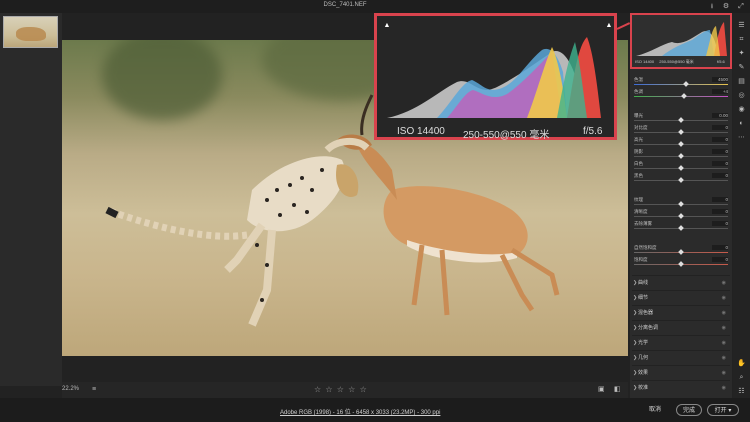 The height and width of the screenshot is (422, 750). What do you see at coordinates (741, 39) in the screenshot?
I see `crop-icon: ⌗` at bounding box center [741, 39].